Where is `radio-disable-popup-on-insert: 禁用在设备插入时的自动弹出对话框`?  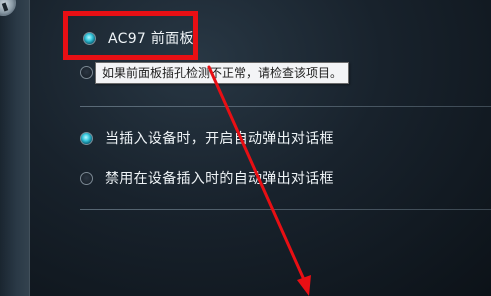
radio-disable-popup-on-insert: 禁用在设备插入时的自动弹出对话框 is located at coordinates (207, 178).